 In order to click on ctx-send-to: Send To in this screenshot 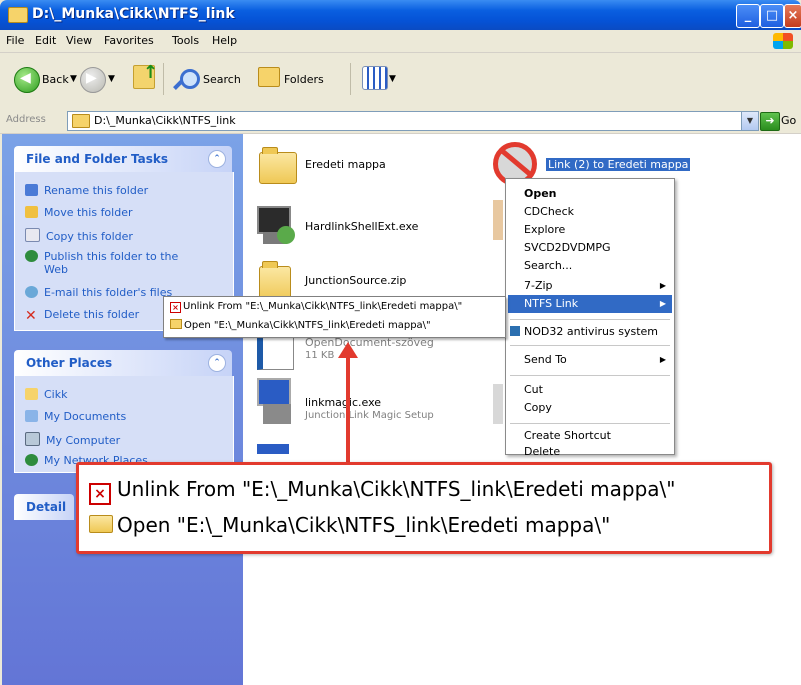, I will do `click(545, 359)`.